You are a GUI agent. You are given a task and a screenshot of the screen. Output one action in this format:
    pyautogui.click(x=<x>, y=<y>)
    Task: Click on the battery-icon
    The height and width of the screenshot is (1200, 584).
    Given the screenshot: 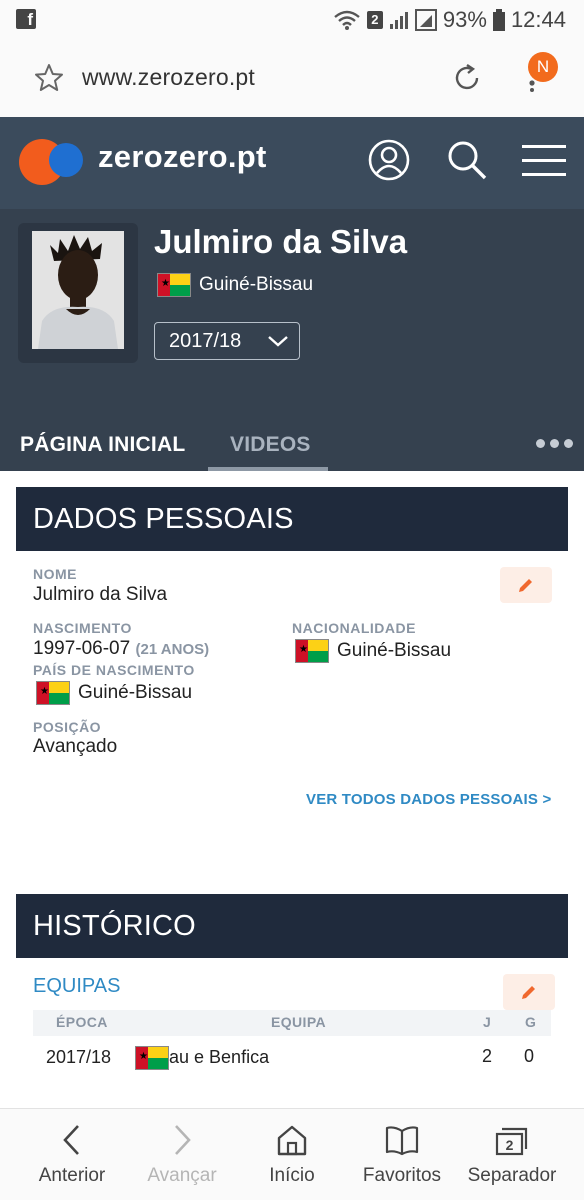 What is the action you would take?
    pyautogui.click(x=498, y=20)
    